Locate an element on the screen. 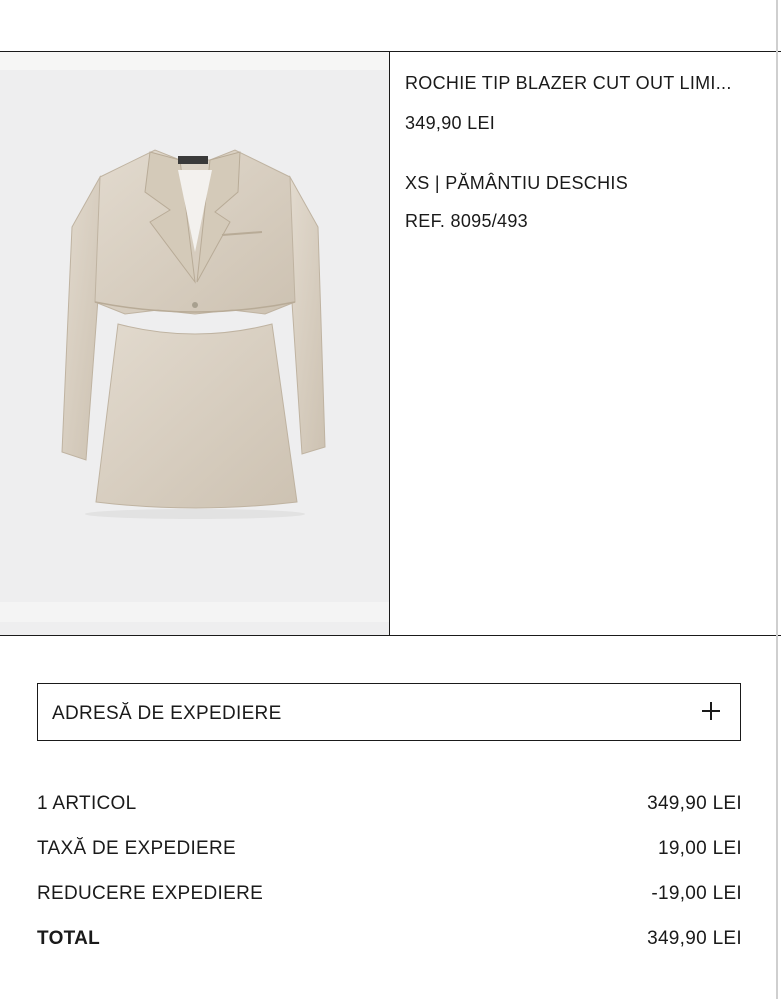 This screenshot has width=781, height=999. product-reference: REF. 8095/493 is located at coordinates (466, 221).